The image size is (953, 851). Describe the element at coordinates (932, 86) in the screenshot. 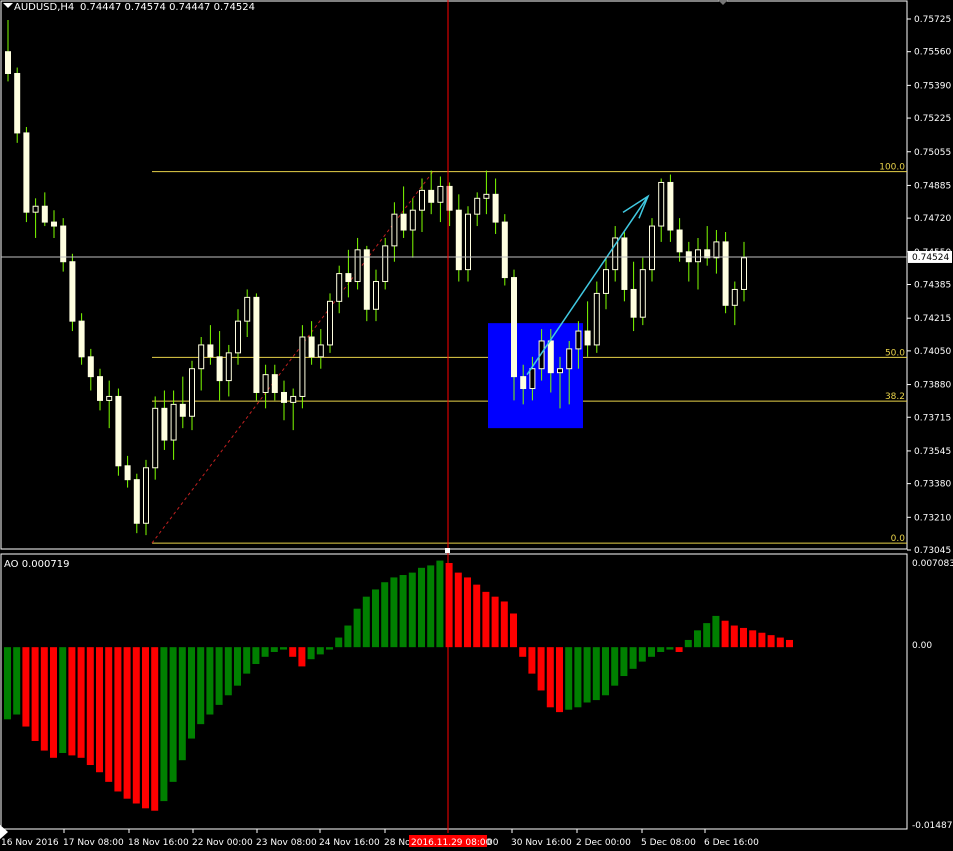

I see `price-tick-label: 0.75390` at that location.